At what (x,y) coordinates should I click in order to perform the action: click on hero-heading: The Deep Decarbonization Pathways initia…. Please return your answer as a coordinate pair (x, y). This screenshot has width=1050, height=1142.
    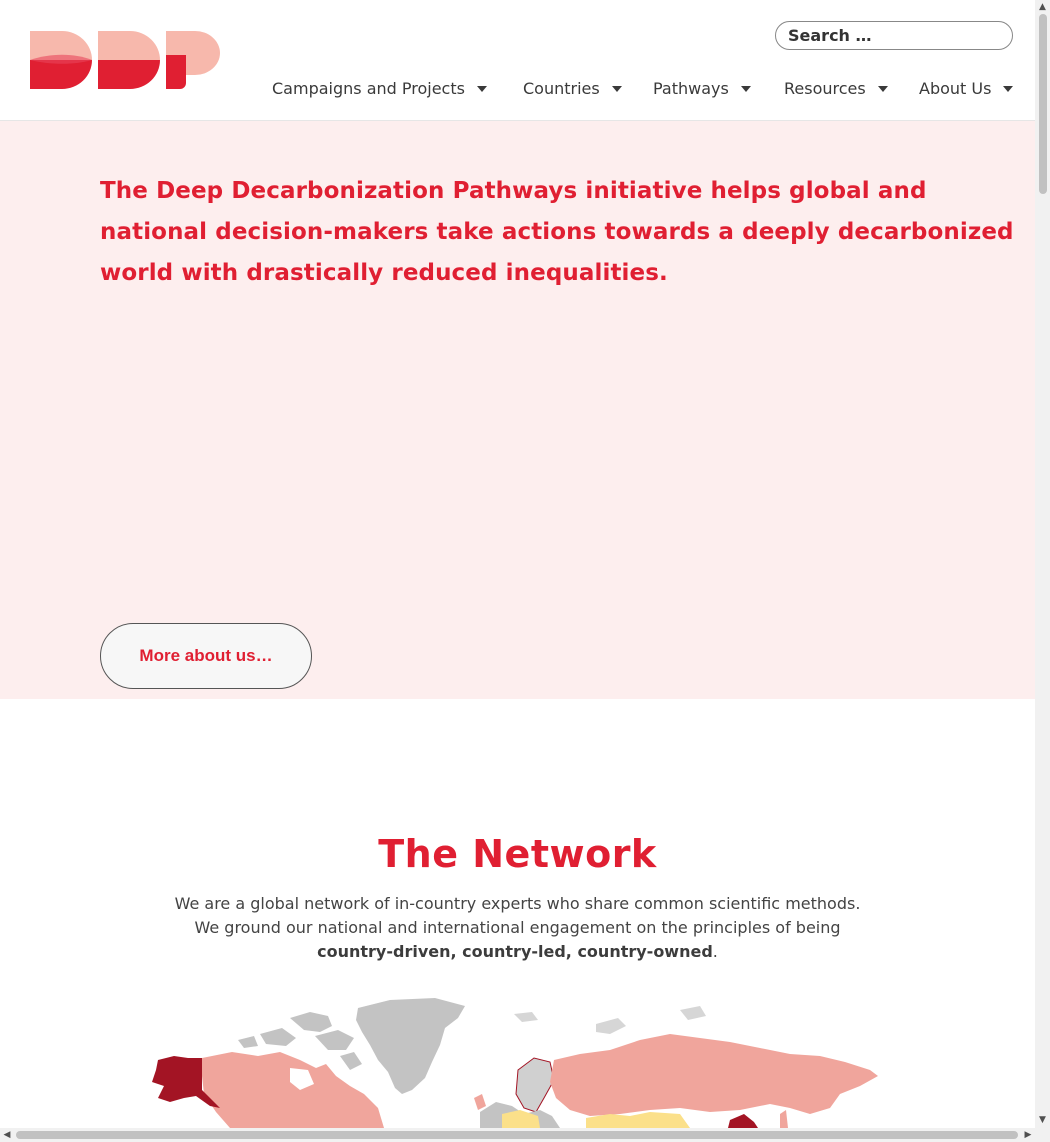
    Looking at the image, I should click on (557, 232).